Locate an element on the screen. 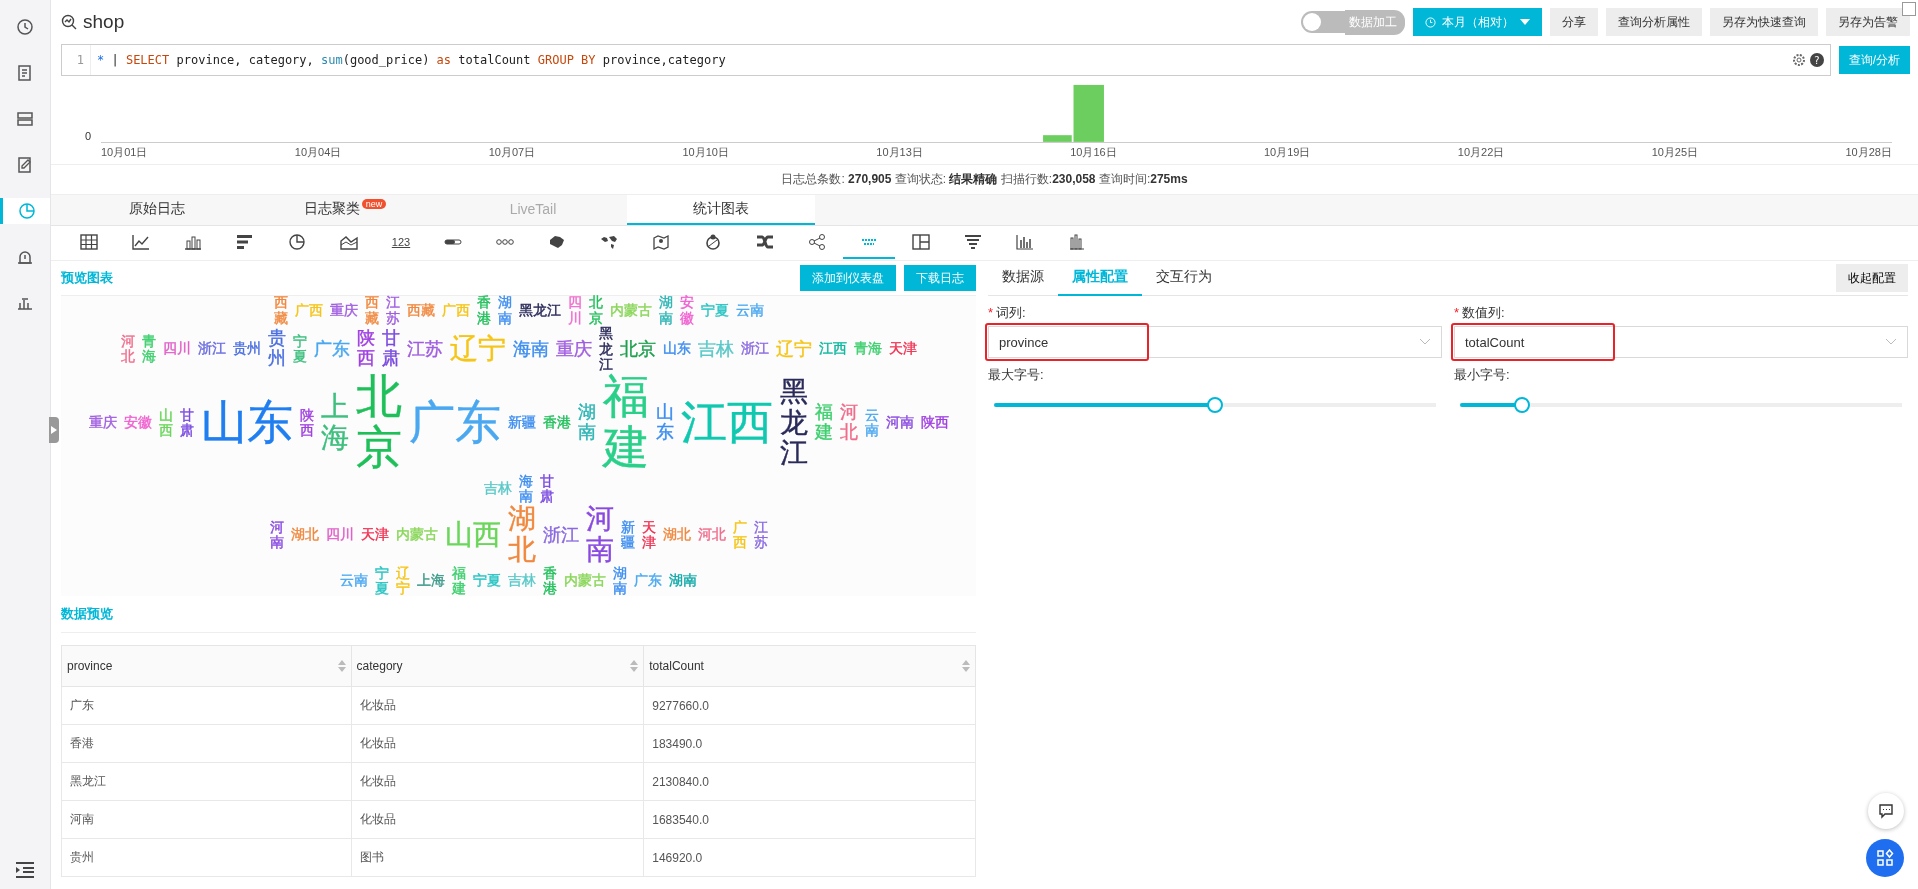 The height and width of the screenshot is (889, 1918). field-label: 数值列: is located at coordinates (1483, 312).